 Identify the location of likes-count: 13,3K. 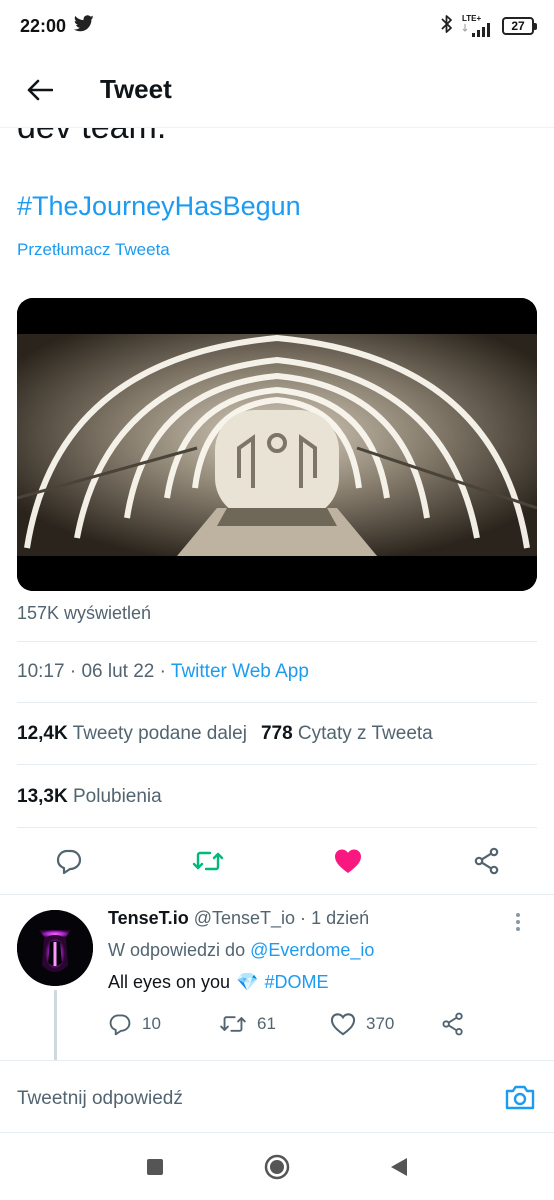
(42, 796).